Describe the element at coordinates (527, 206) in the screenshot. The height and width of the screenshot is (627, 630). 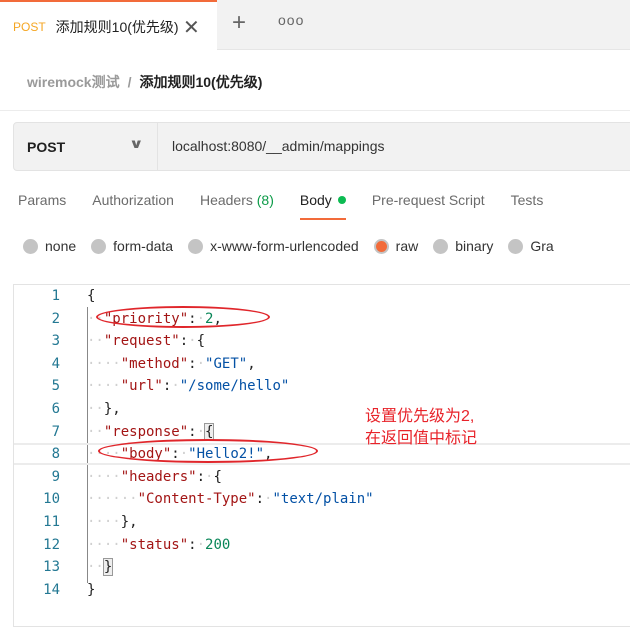
I see `tab-tests: Tests` at that location.